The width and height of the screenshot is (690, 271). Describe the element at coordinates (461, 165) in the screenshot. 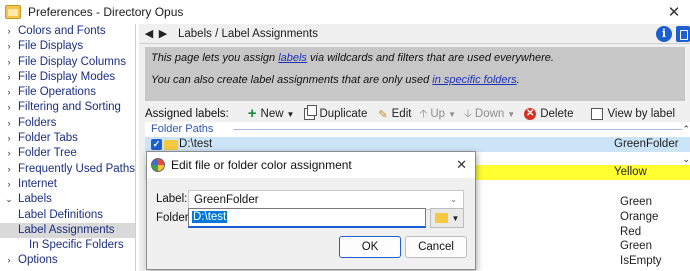

I see `close-icon: ✕` at that location.